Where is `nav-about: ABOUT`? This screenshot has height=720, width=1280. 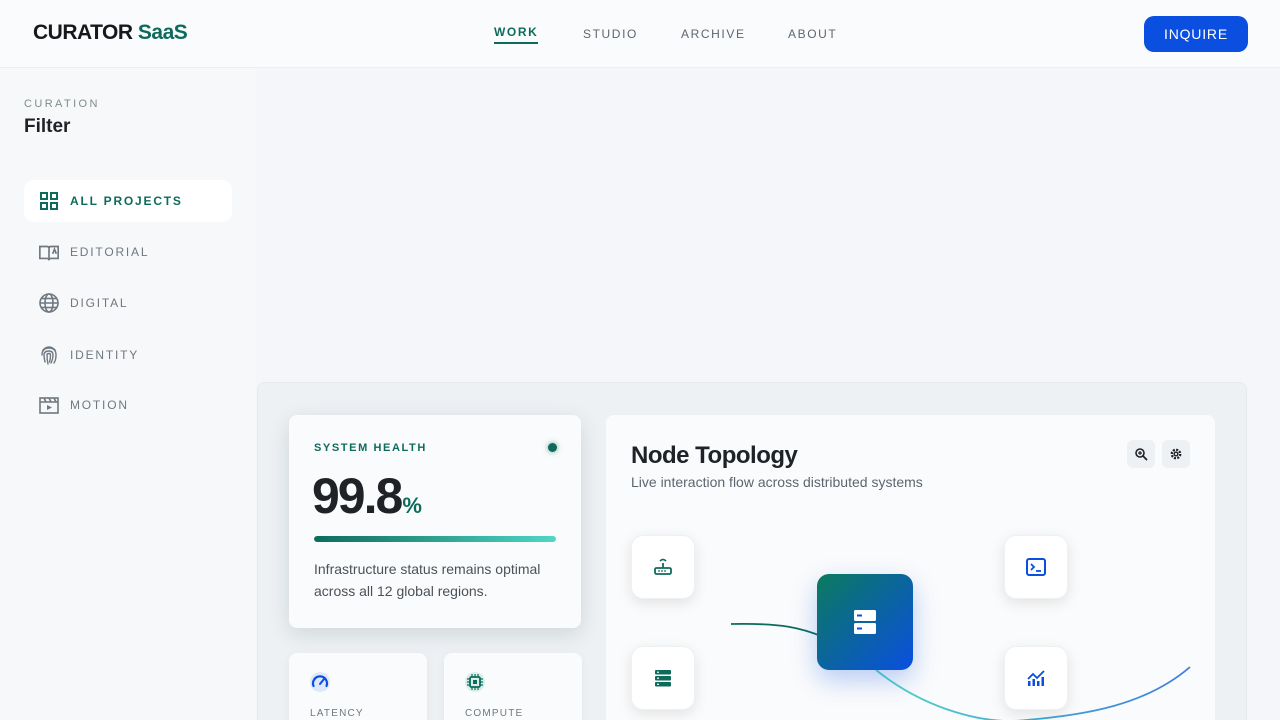
nav-about: ABOUT is located at coordinates (812, 34).